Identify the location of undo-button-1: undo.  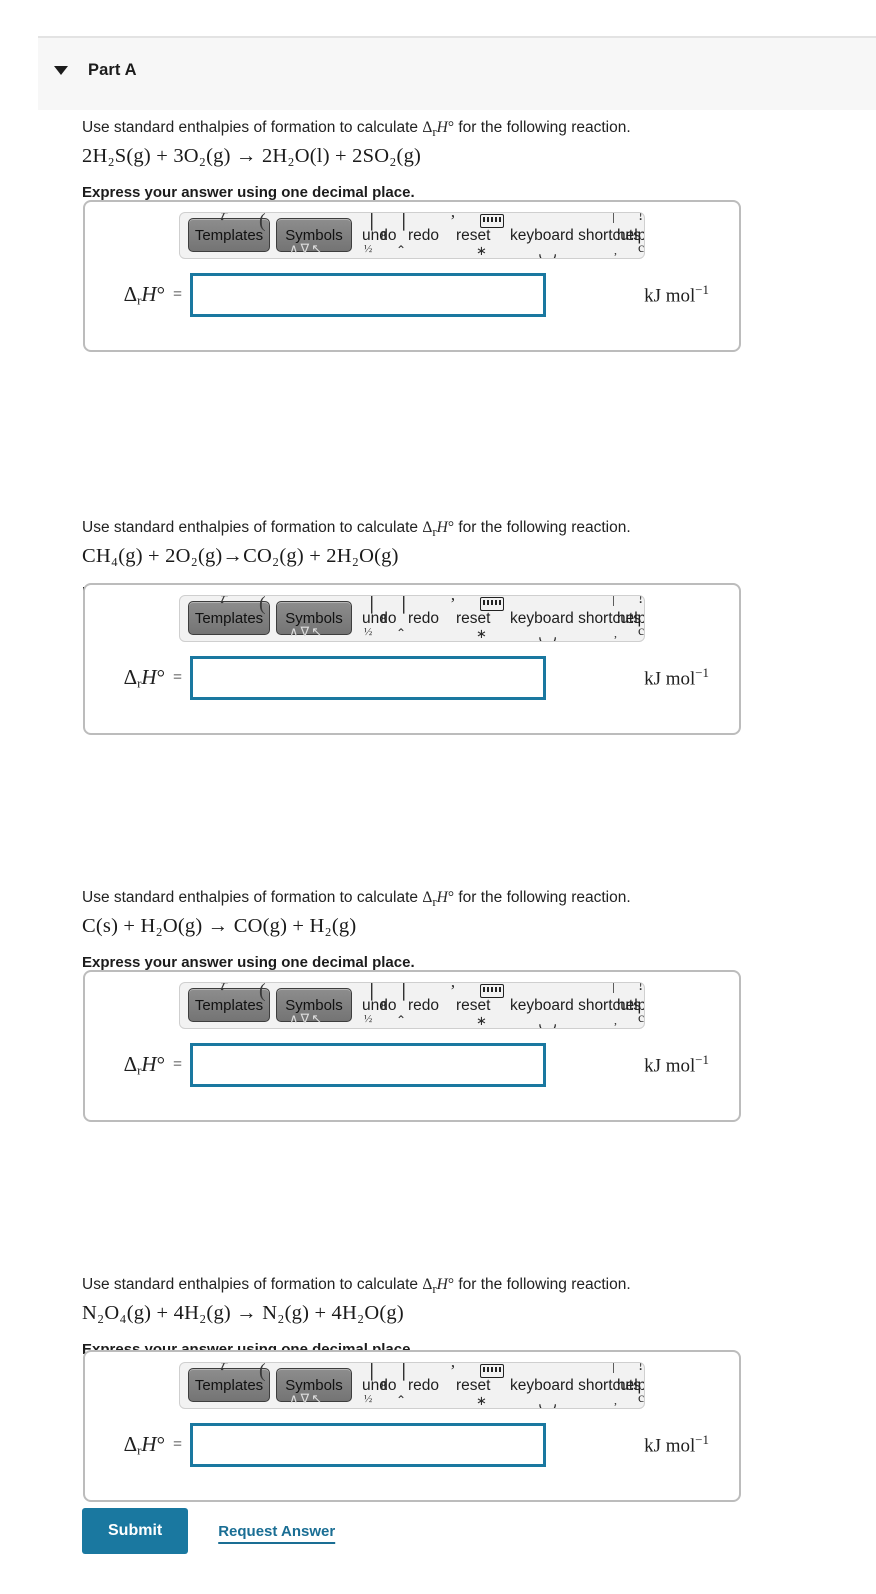
(379, 236).